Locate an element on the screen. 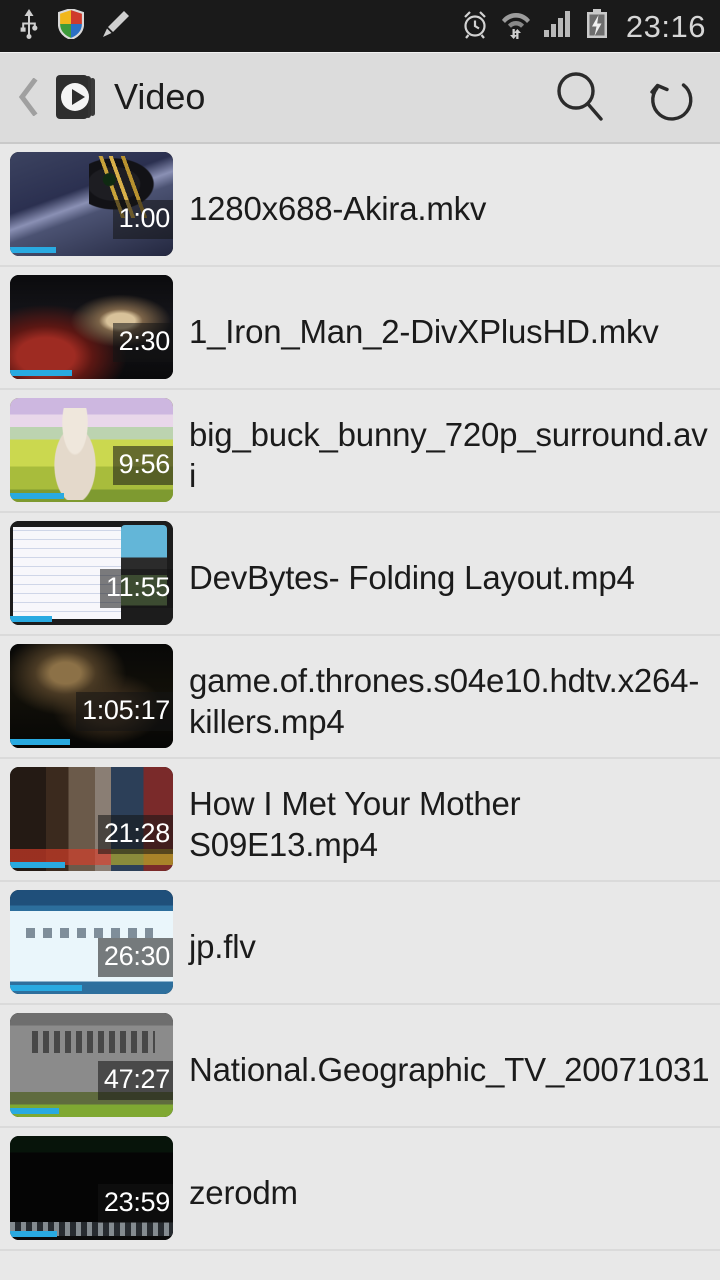 This screenshot has height=1280, width=720. battery-charging-icon is located at coordinates (597, 26).